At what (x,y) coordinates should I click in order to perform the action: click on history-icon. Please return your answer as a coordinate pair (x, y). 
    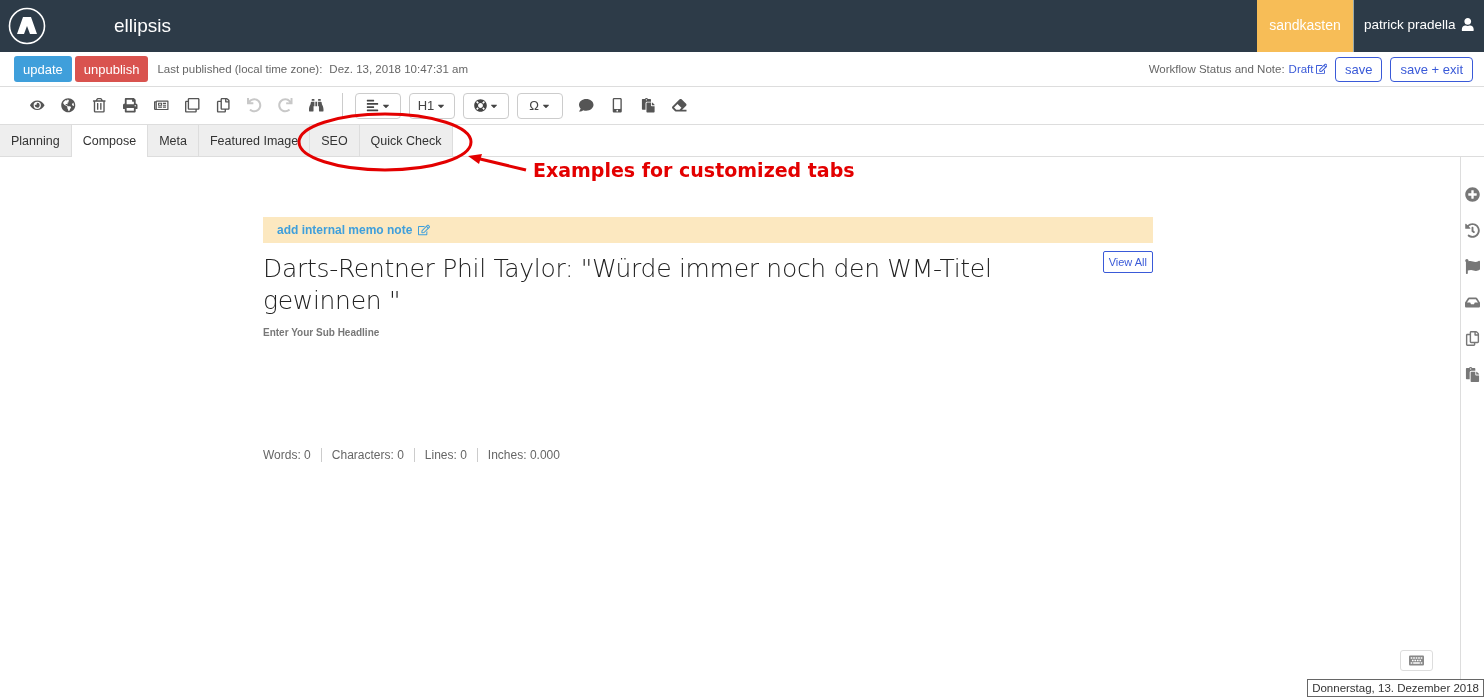
    Looking at the image, I should click on (1472, 230).